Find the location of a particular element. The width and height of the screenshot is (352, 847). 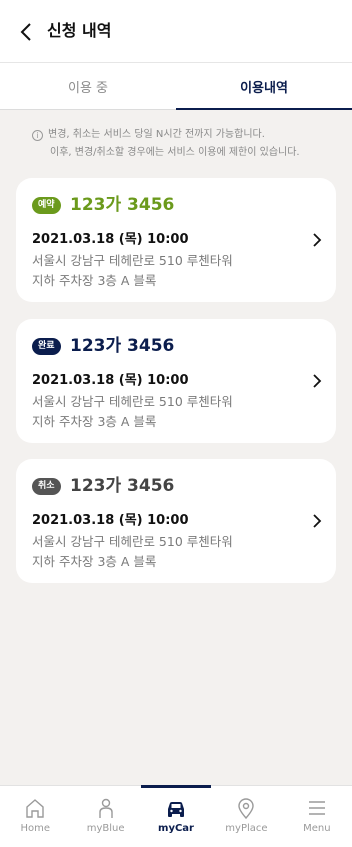

bottom-nav: Home myBlue myCar myPlace Menu is located at coordinates (176, 816).